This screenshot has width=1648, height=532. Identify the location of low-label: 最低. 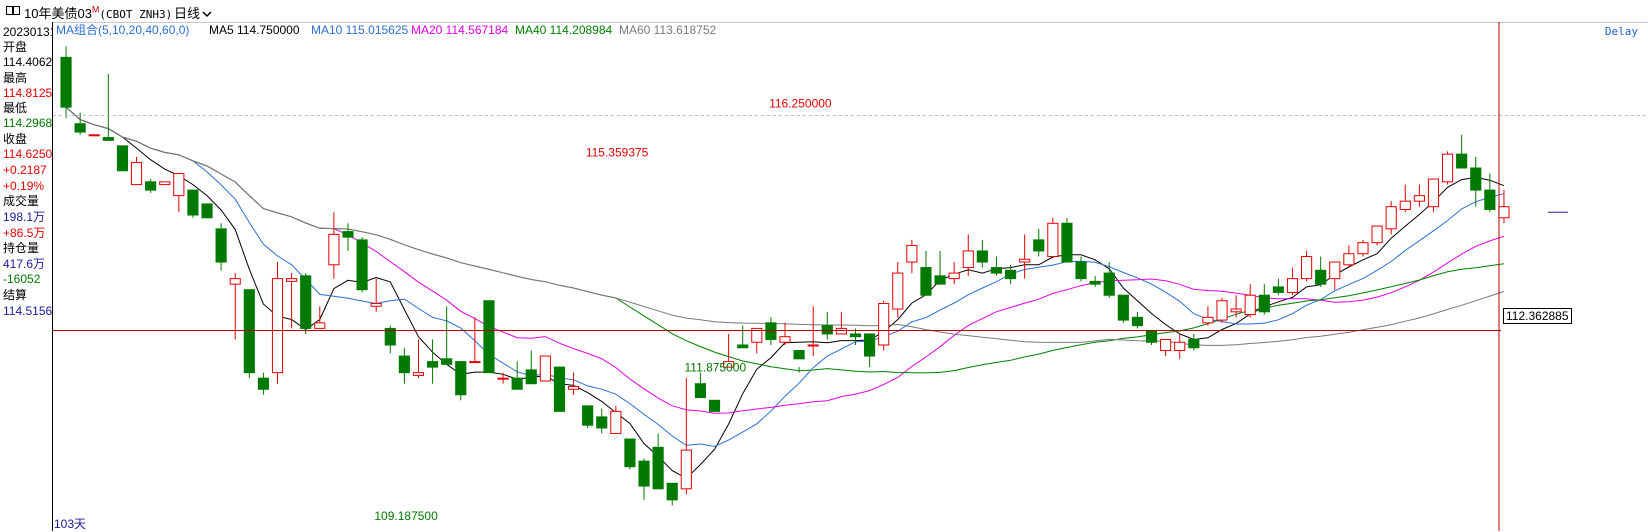
(15, 108).